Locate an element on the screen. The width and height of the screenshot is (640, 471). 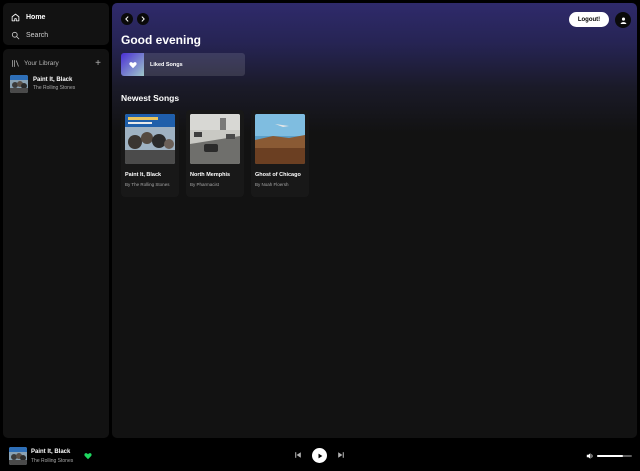
now-playing-title: Paint It, Black is located at coordinates (51, 452).